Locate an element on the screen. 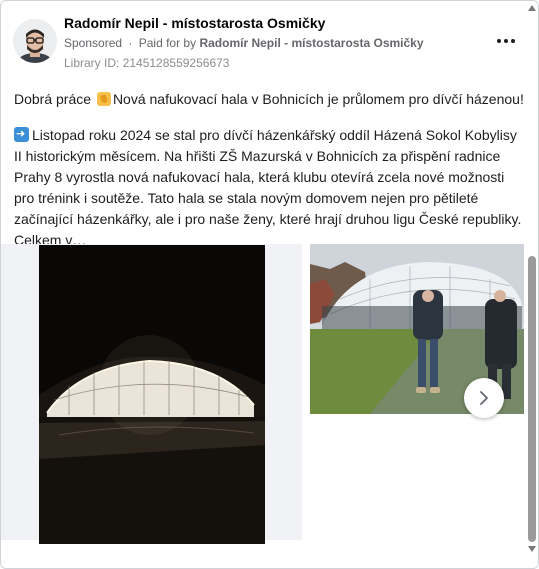 The height and width of the screenshot is (569, 539). paid-for-name: Radomír Nepil - místostarosta Osmičky is located at coordinates (311, 43).